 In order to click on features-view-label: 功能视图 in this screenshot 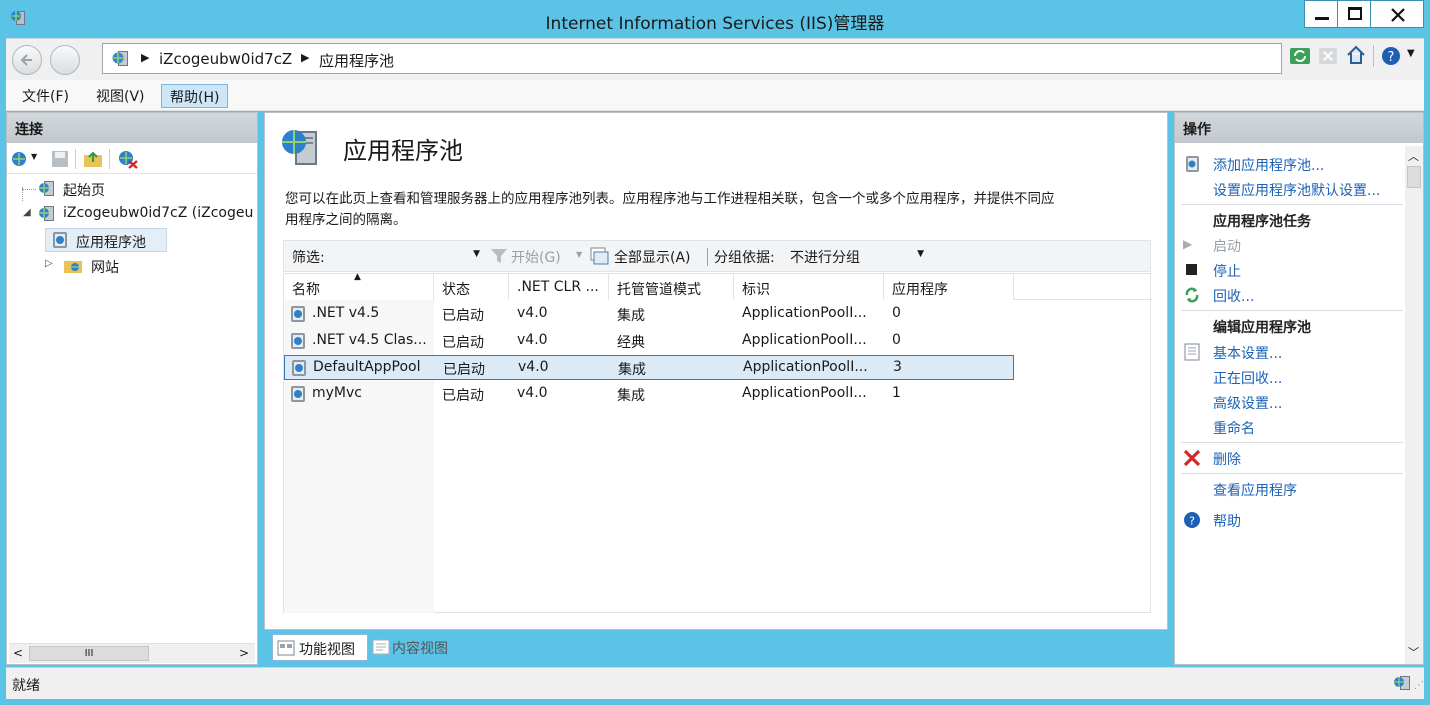, I will do `click(327, 650)`.